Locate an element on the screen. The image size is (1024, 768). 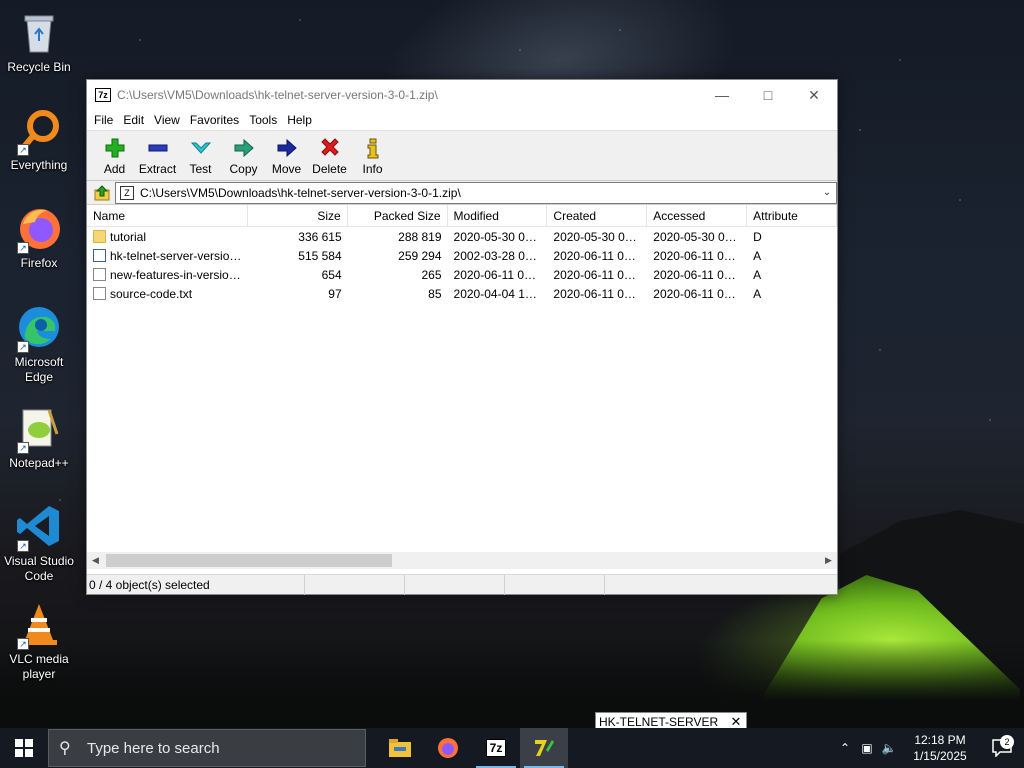
desktop-icon-notepad-plus-plus: ↗ Notepad++ is located at coordinates (39, 437).